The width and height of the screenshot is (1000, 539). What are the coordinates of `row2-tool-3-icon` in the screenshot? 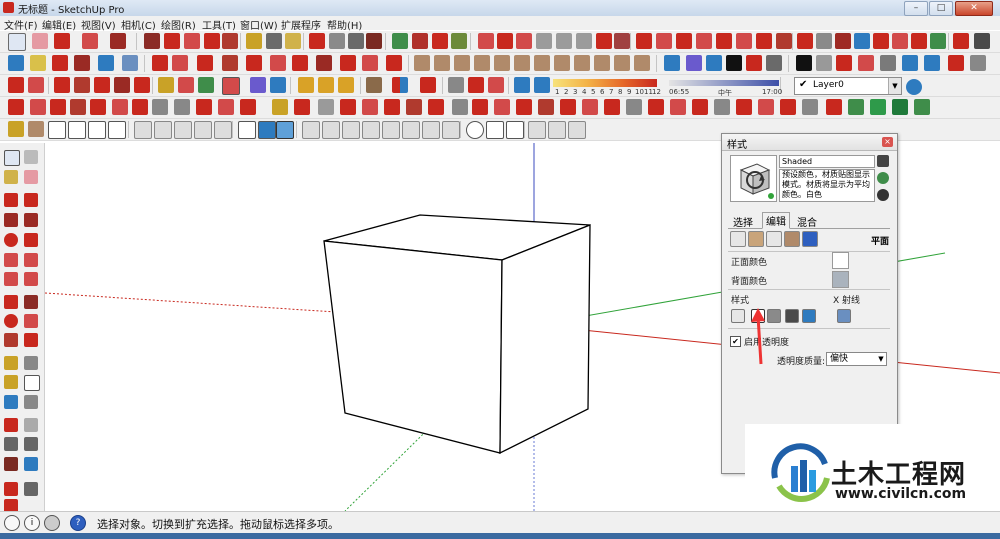 It's located at (60, 63).